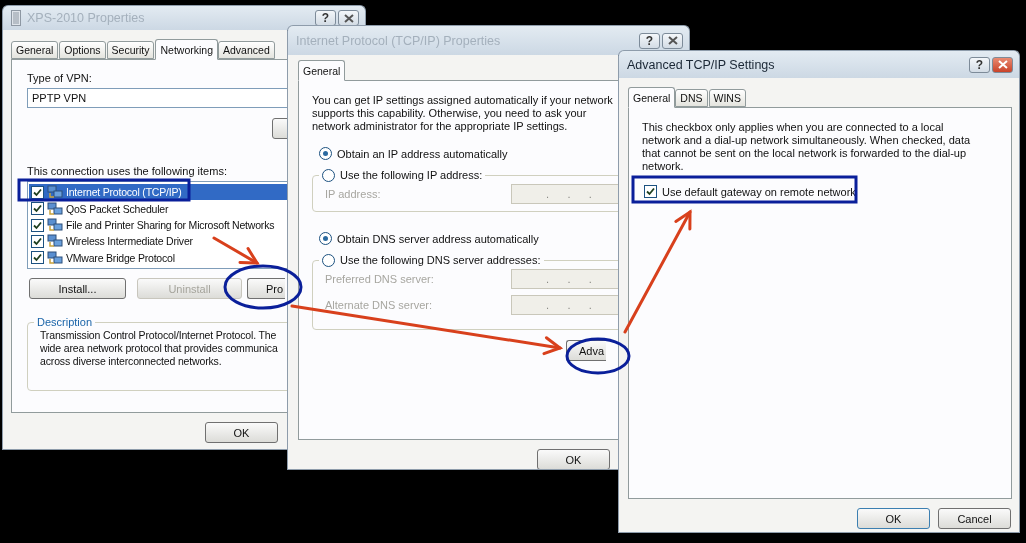 The width and height of the screenshot is (1026, 543). I want to click on info-text: This checkbox only applies when you are connected to a local network and a dial-up network simultaneously. When checked, data that cannot be sent on the local network is forwarded to the dial-up network., so click(807, 147).